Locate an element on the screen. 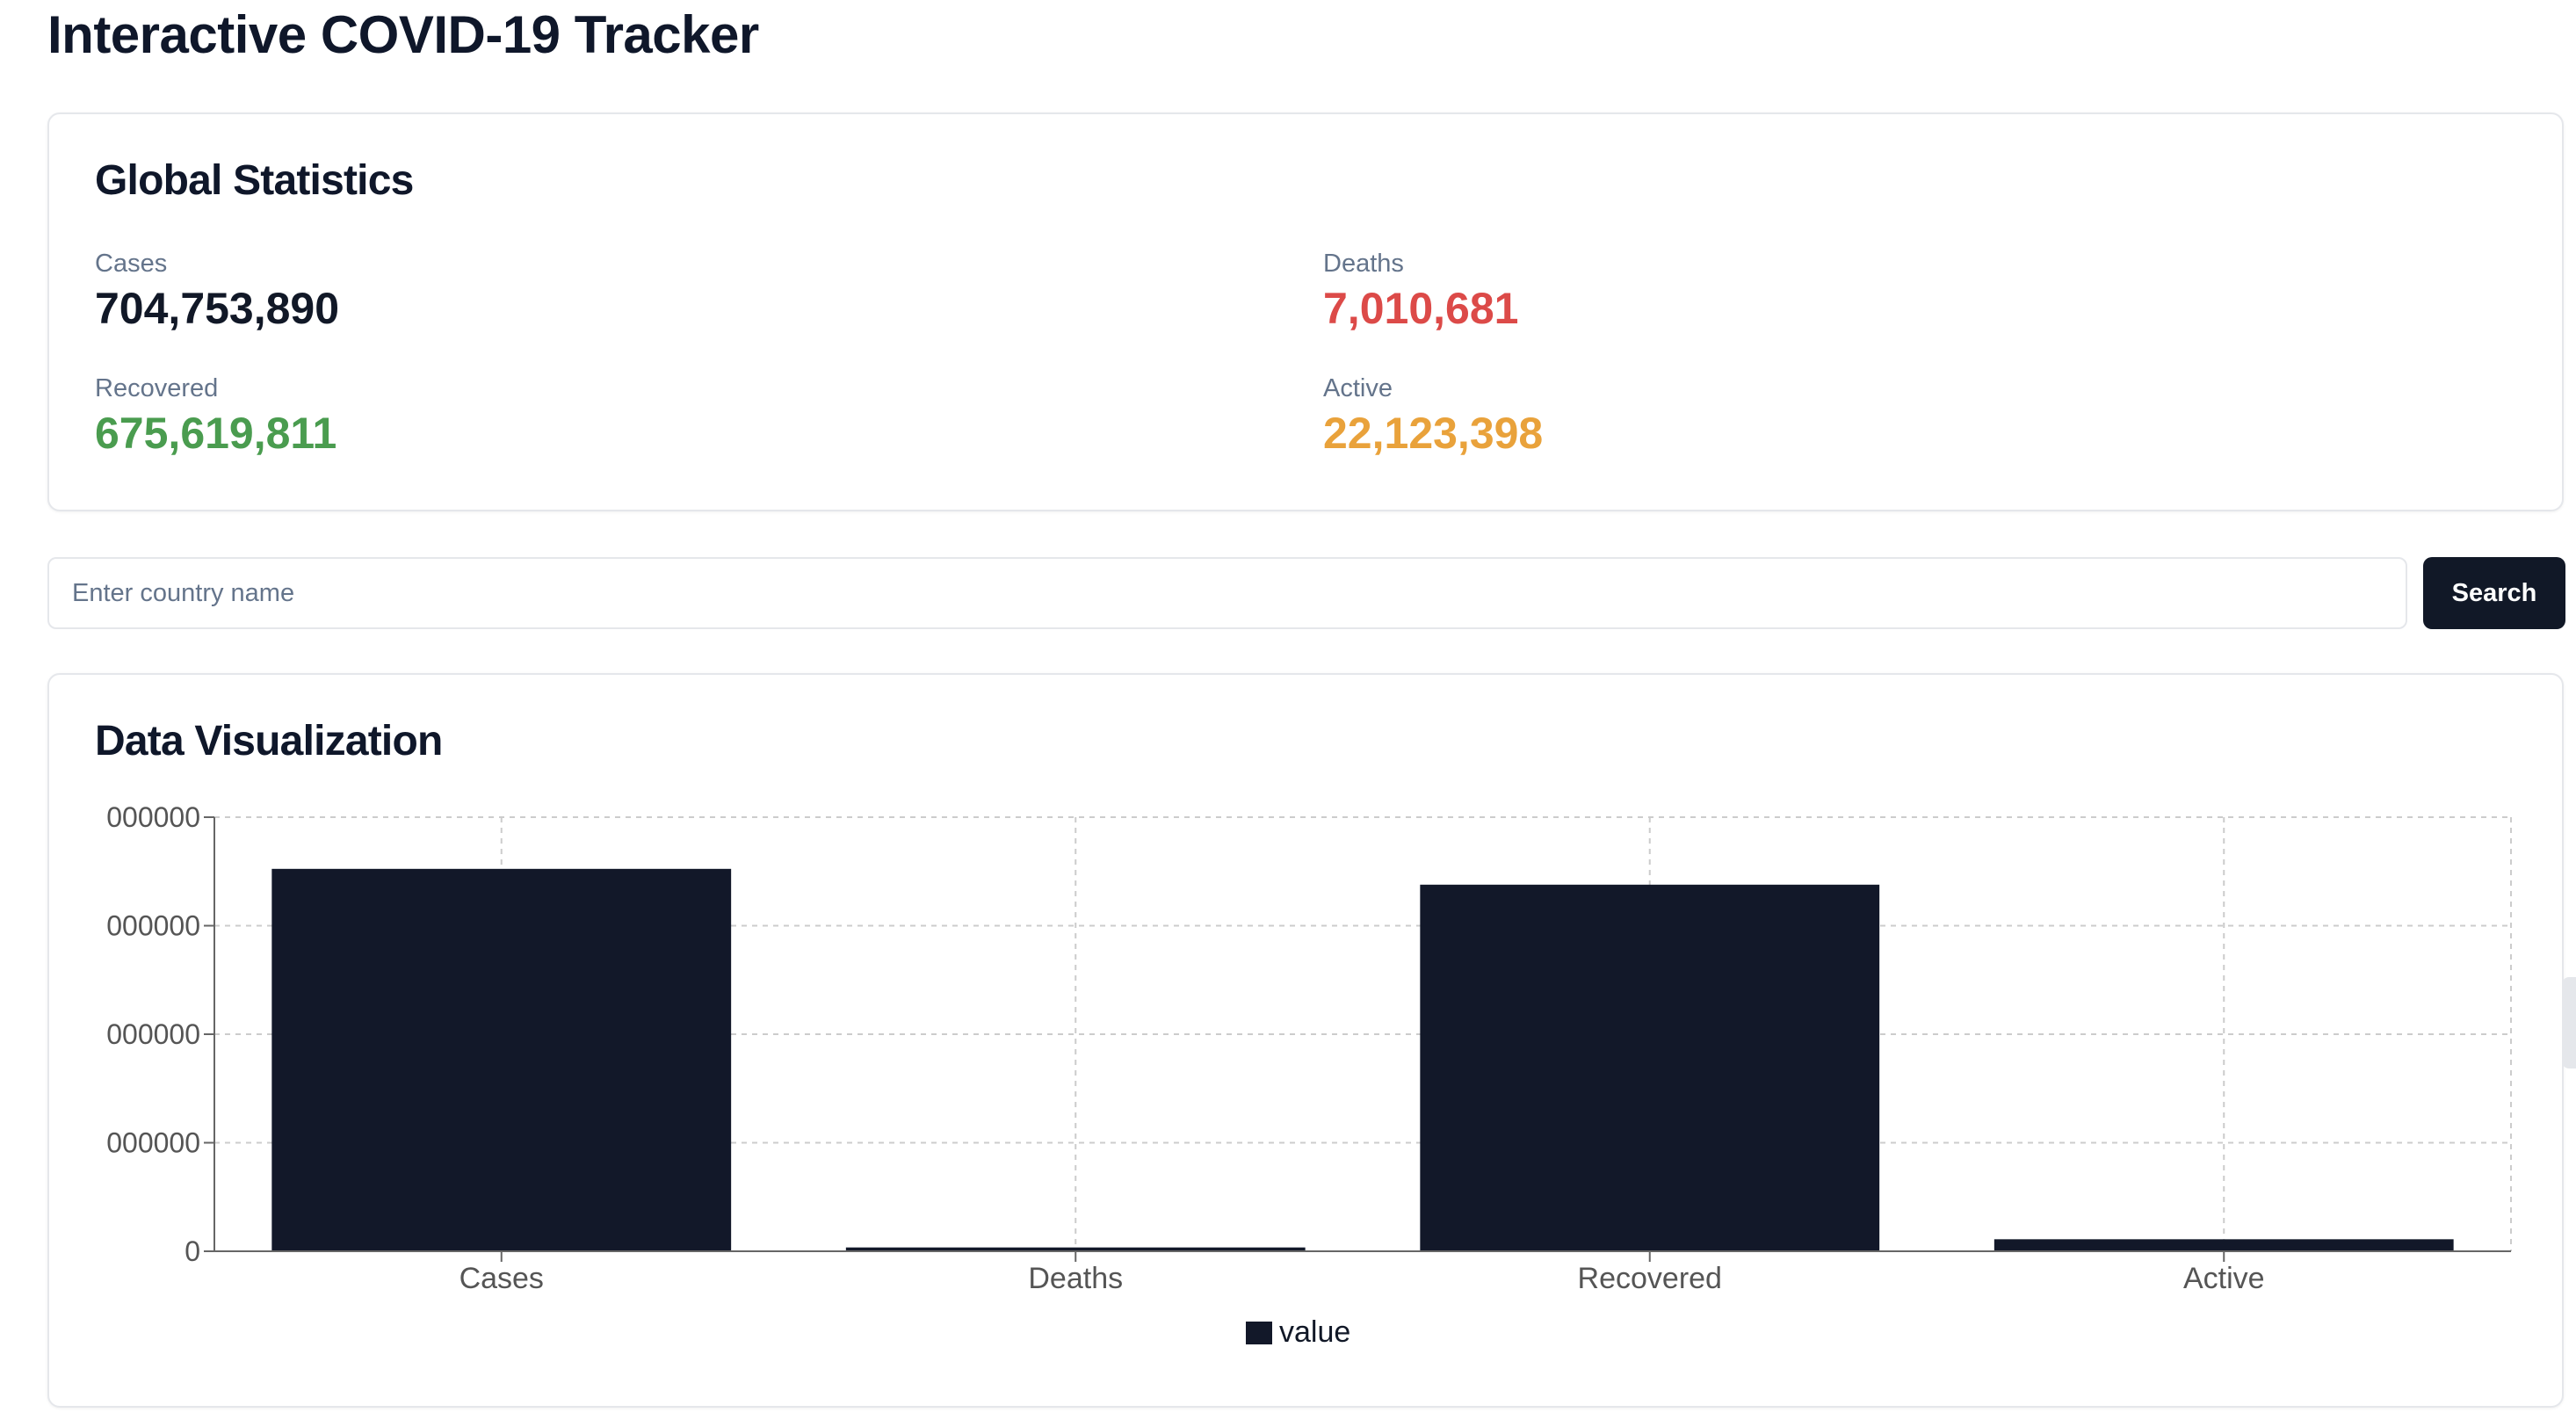  x-tick-label: Recovered is located at coordinates (1650, 1278).